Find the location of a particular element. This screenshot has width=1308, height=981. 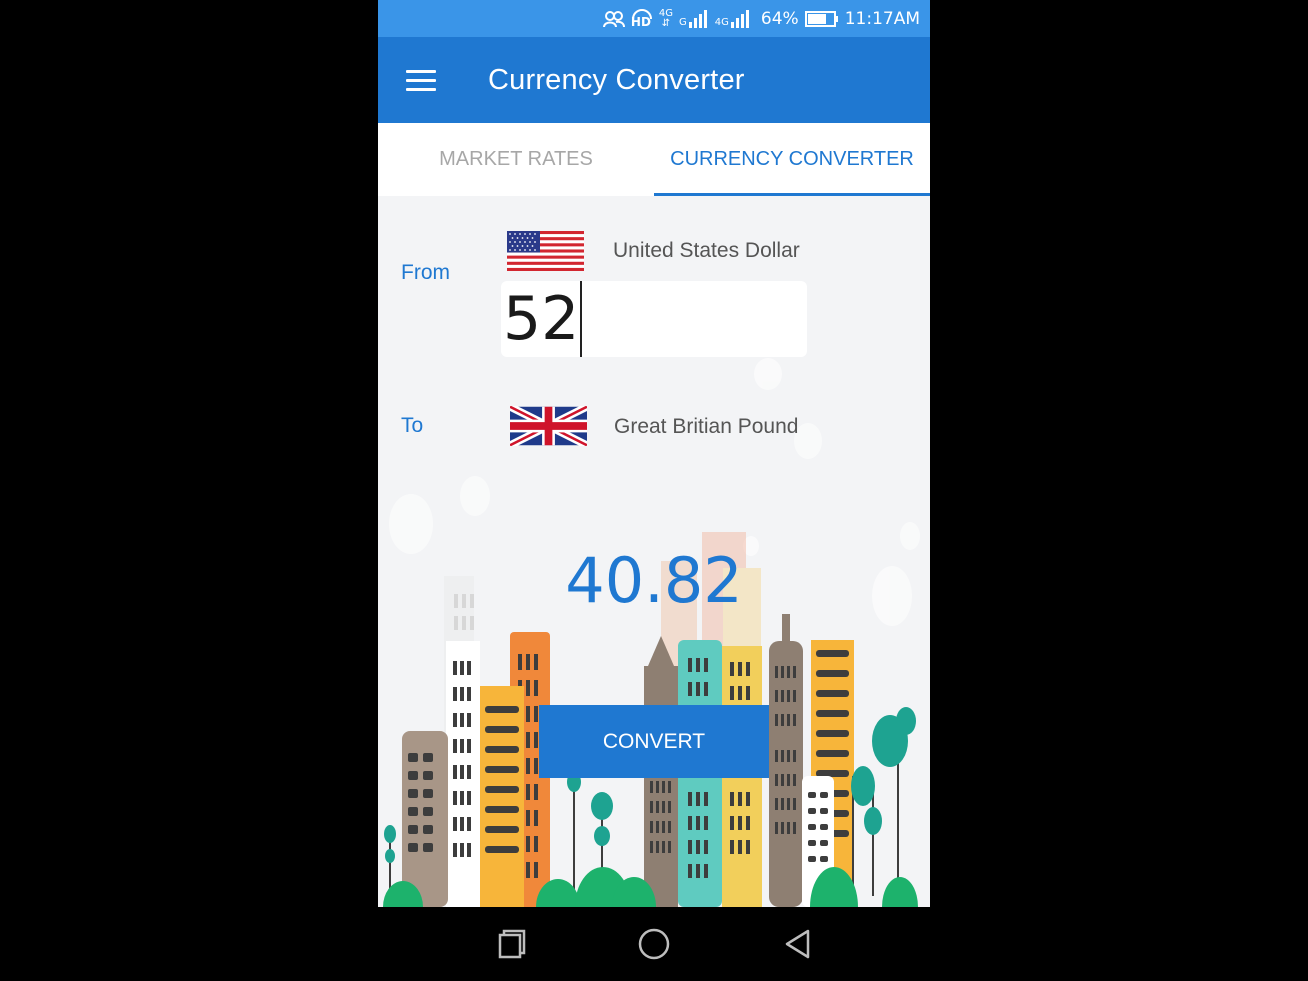

net3-text: 4G is located at coordinates (721, 22).